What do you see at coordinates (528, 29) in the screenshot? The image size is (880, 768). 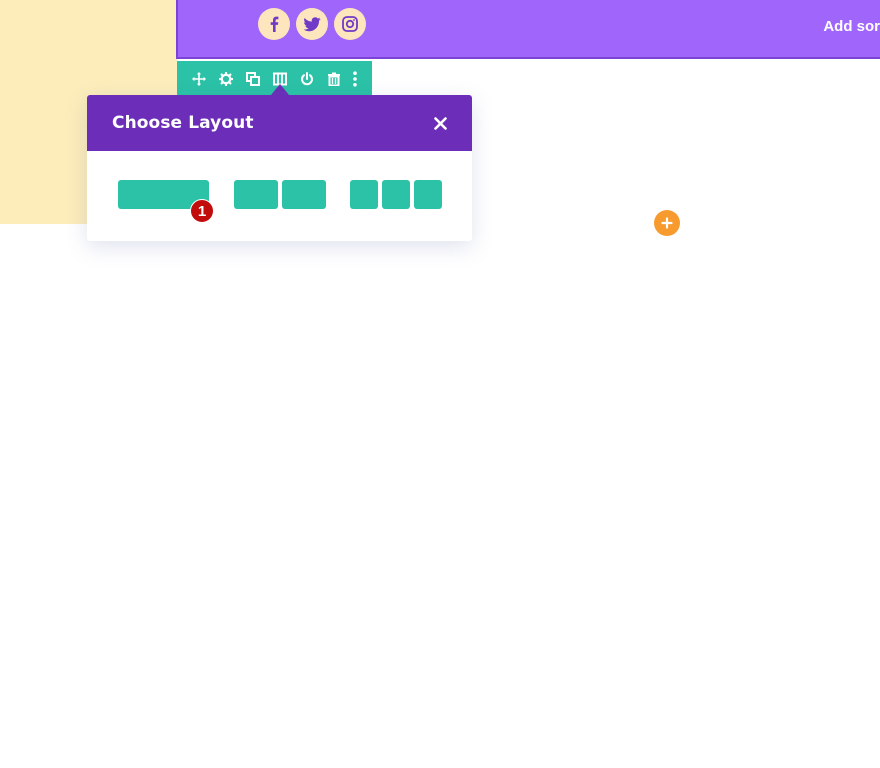 I see `header-row: Add sor` at bounding box center [528, 29].